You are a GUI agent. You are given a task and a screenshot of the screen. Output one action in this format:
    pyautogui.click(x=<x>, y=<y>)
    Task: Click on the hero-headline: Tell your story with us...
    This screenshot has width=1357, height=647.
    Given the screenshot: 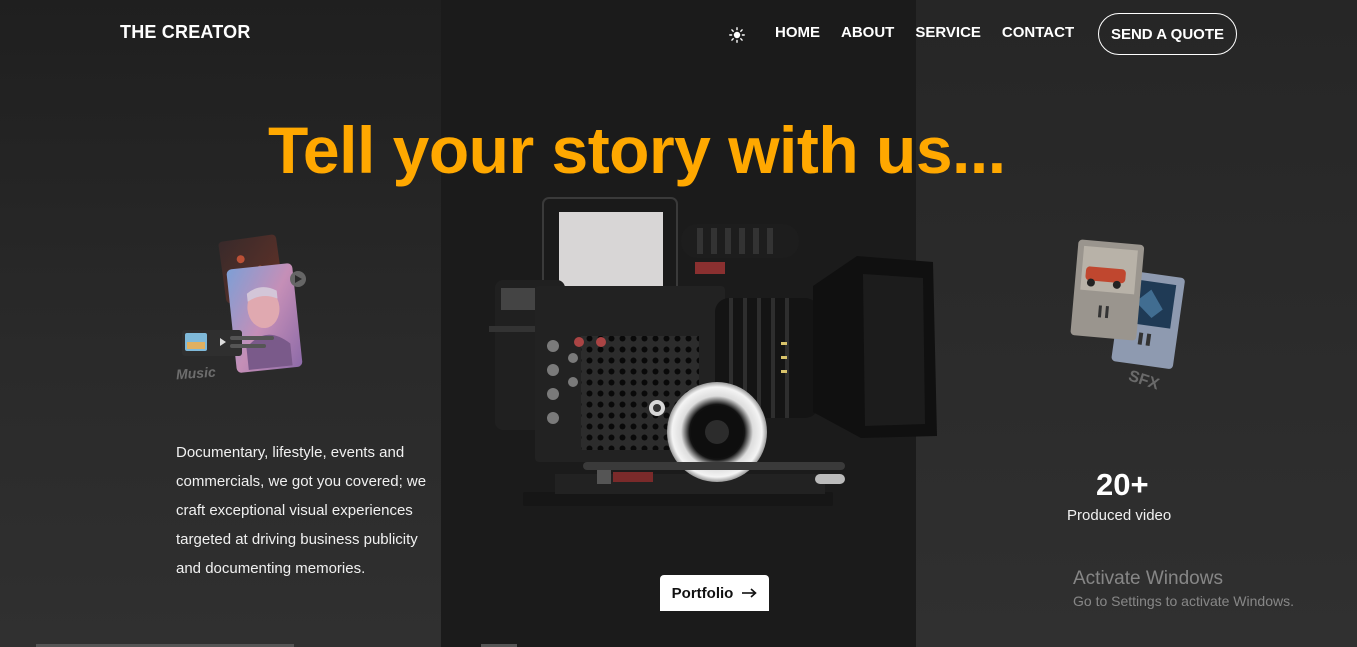 What is the action you would take?
    pyautogui.click(x=637, y=150)
    